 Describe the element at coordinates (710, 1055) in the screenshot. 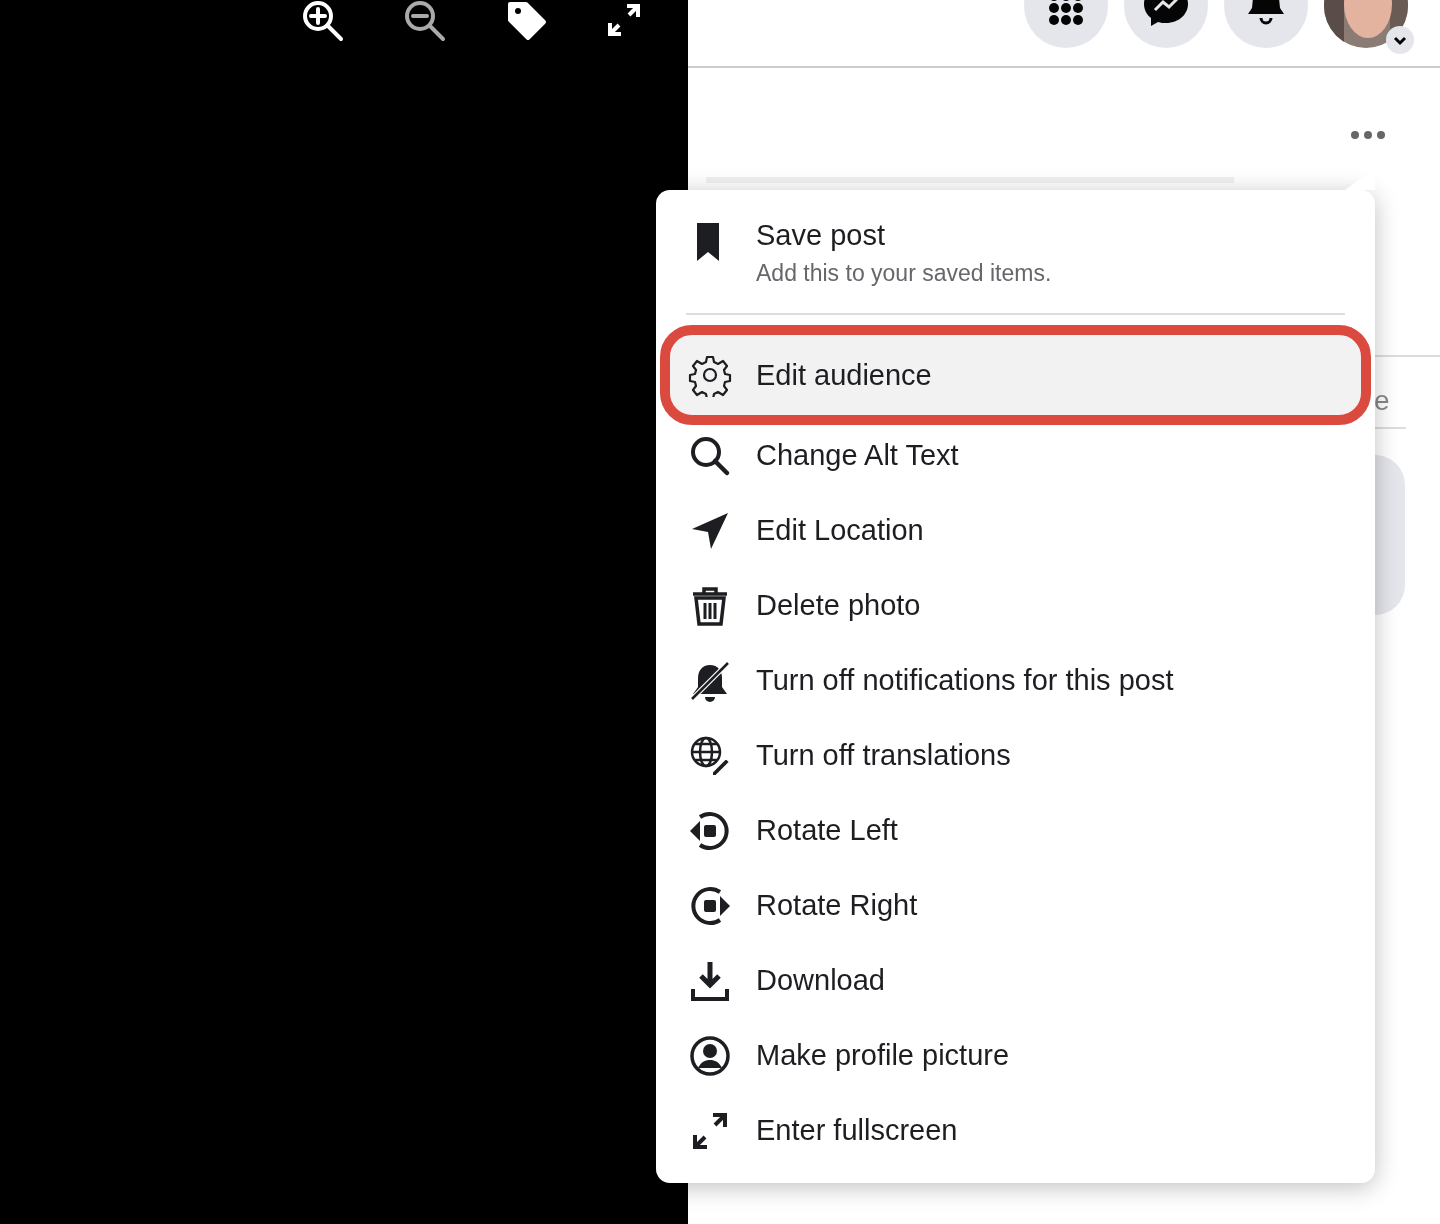

I see `profile-icon` at that location.